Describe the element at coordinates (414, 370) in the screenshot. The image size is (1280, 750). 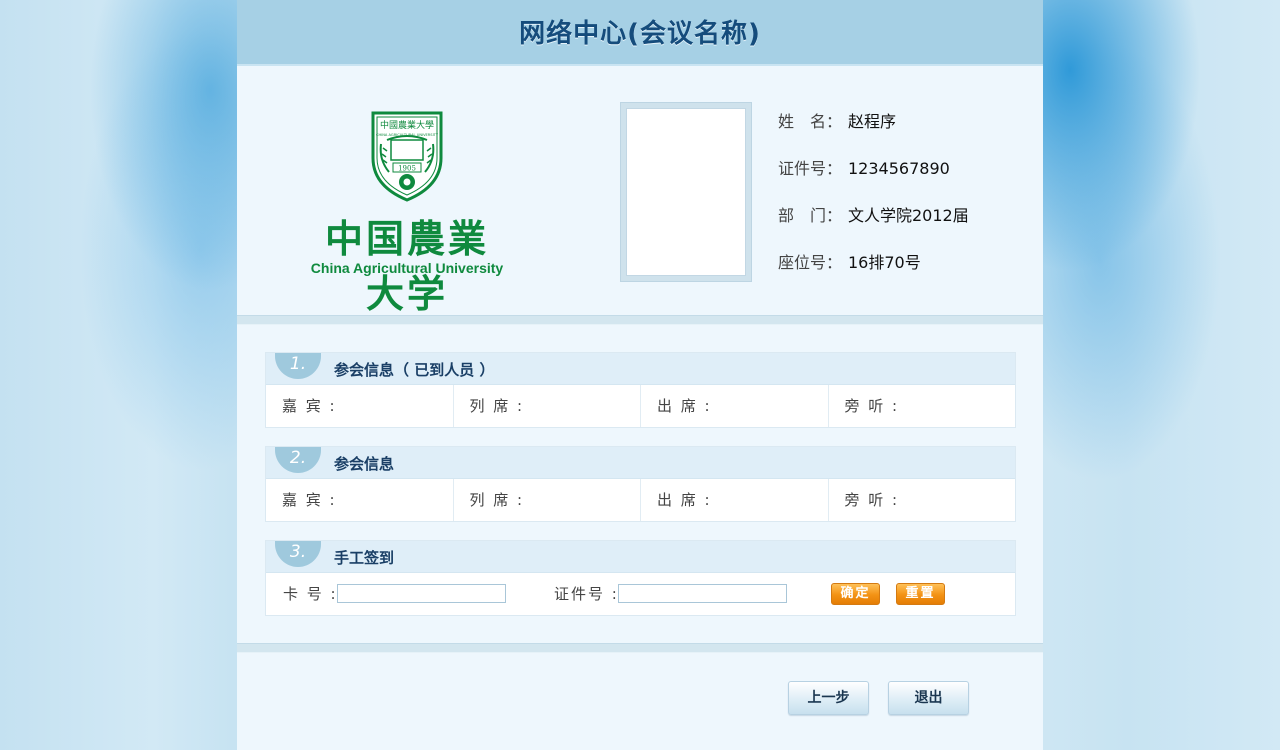
I see `section-title: 参会信息（ 已到人员 ）` at that location.